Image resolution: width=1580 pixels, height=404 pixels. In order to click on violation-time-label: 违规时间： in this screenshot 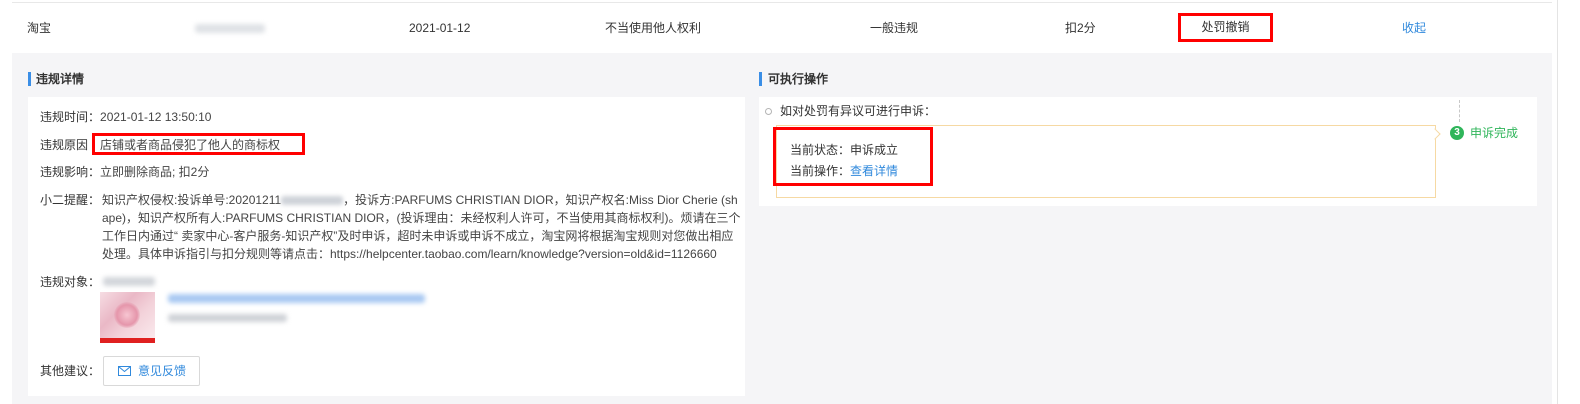, I will do `click(70, 117)`.